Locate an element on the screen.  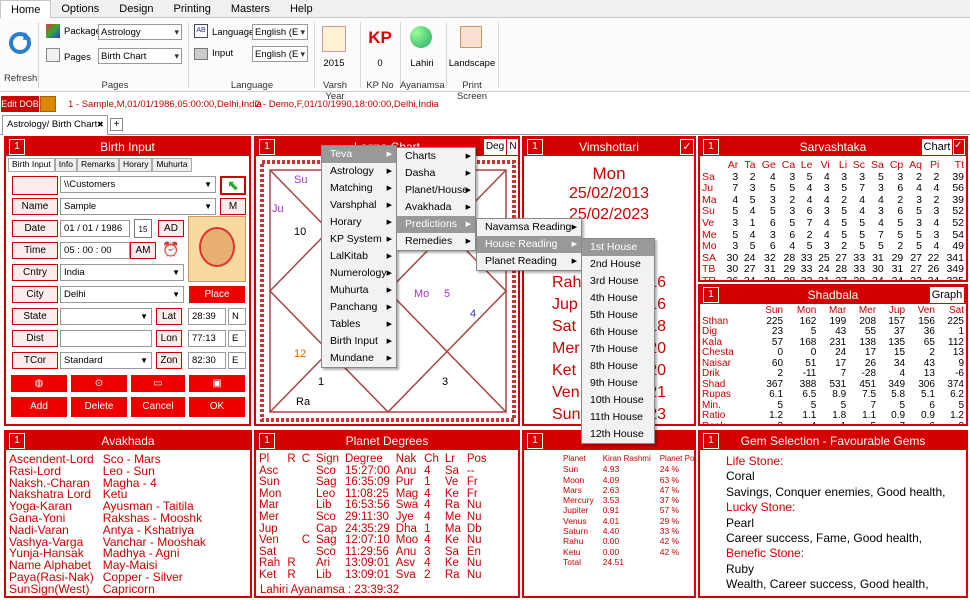
chart-button: Chart is located at coordinates (937, 147).